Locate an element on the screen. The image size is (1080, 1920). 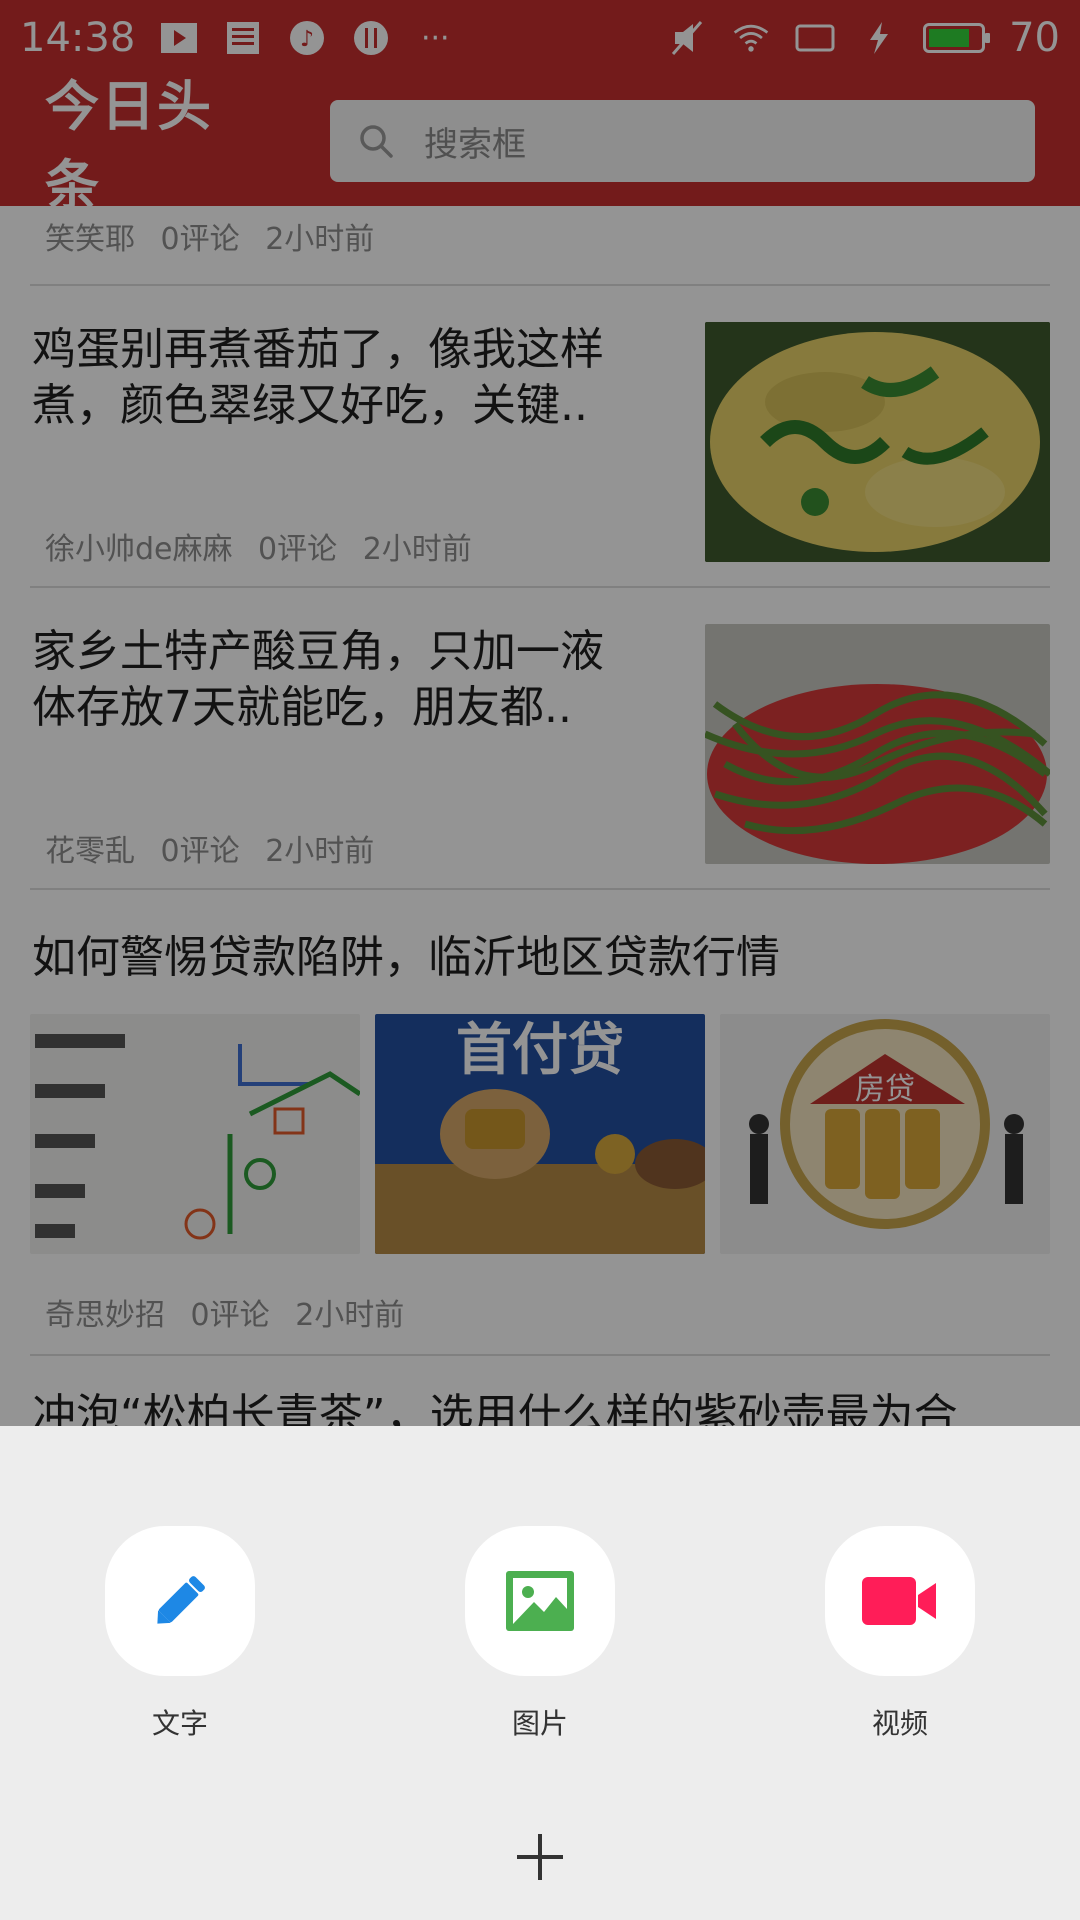
pencil-icon is located at coordinates (181, 1600).